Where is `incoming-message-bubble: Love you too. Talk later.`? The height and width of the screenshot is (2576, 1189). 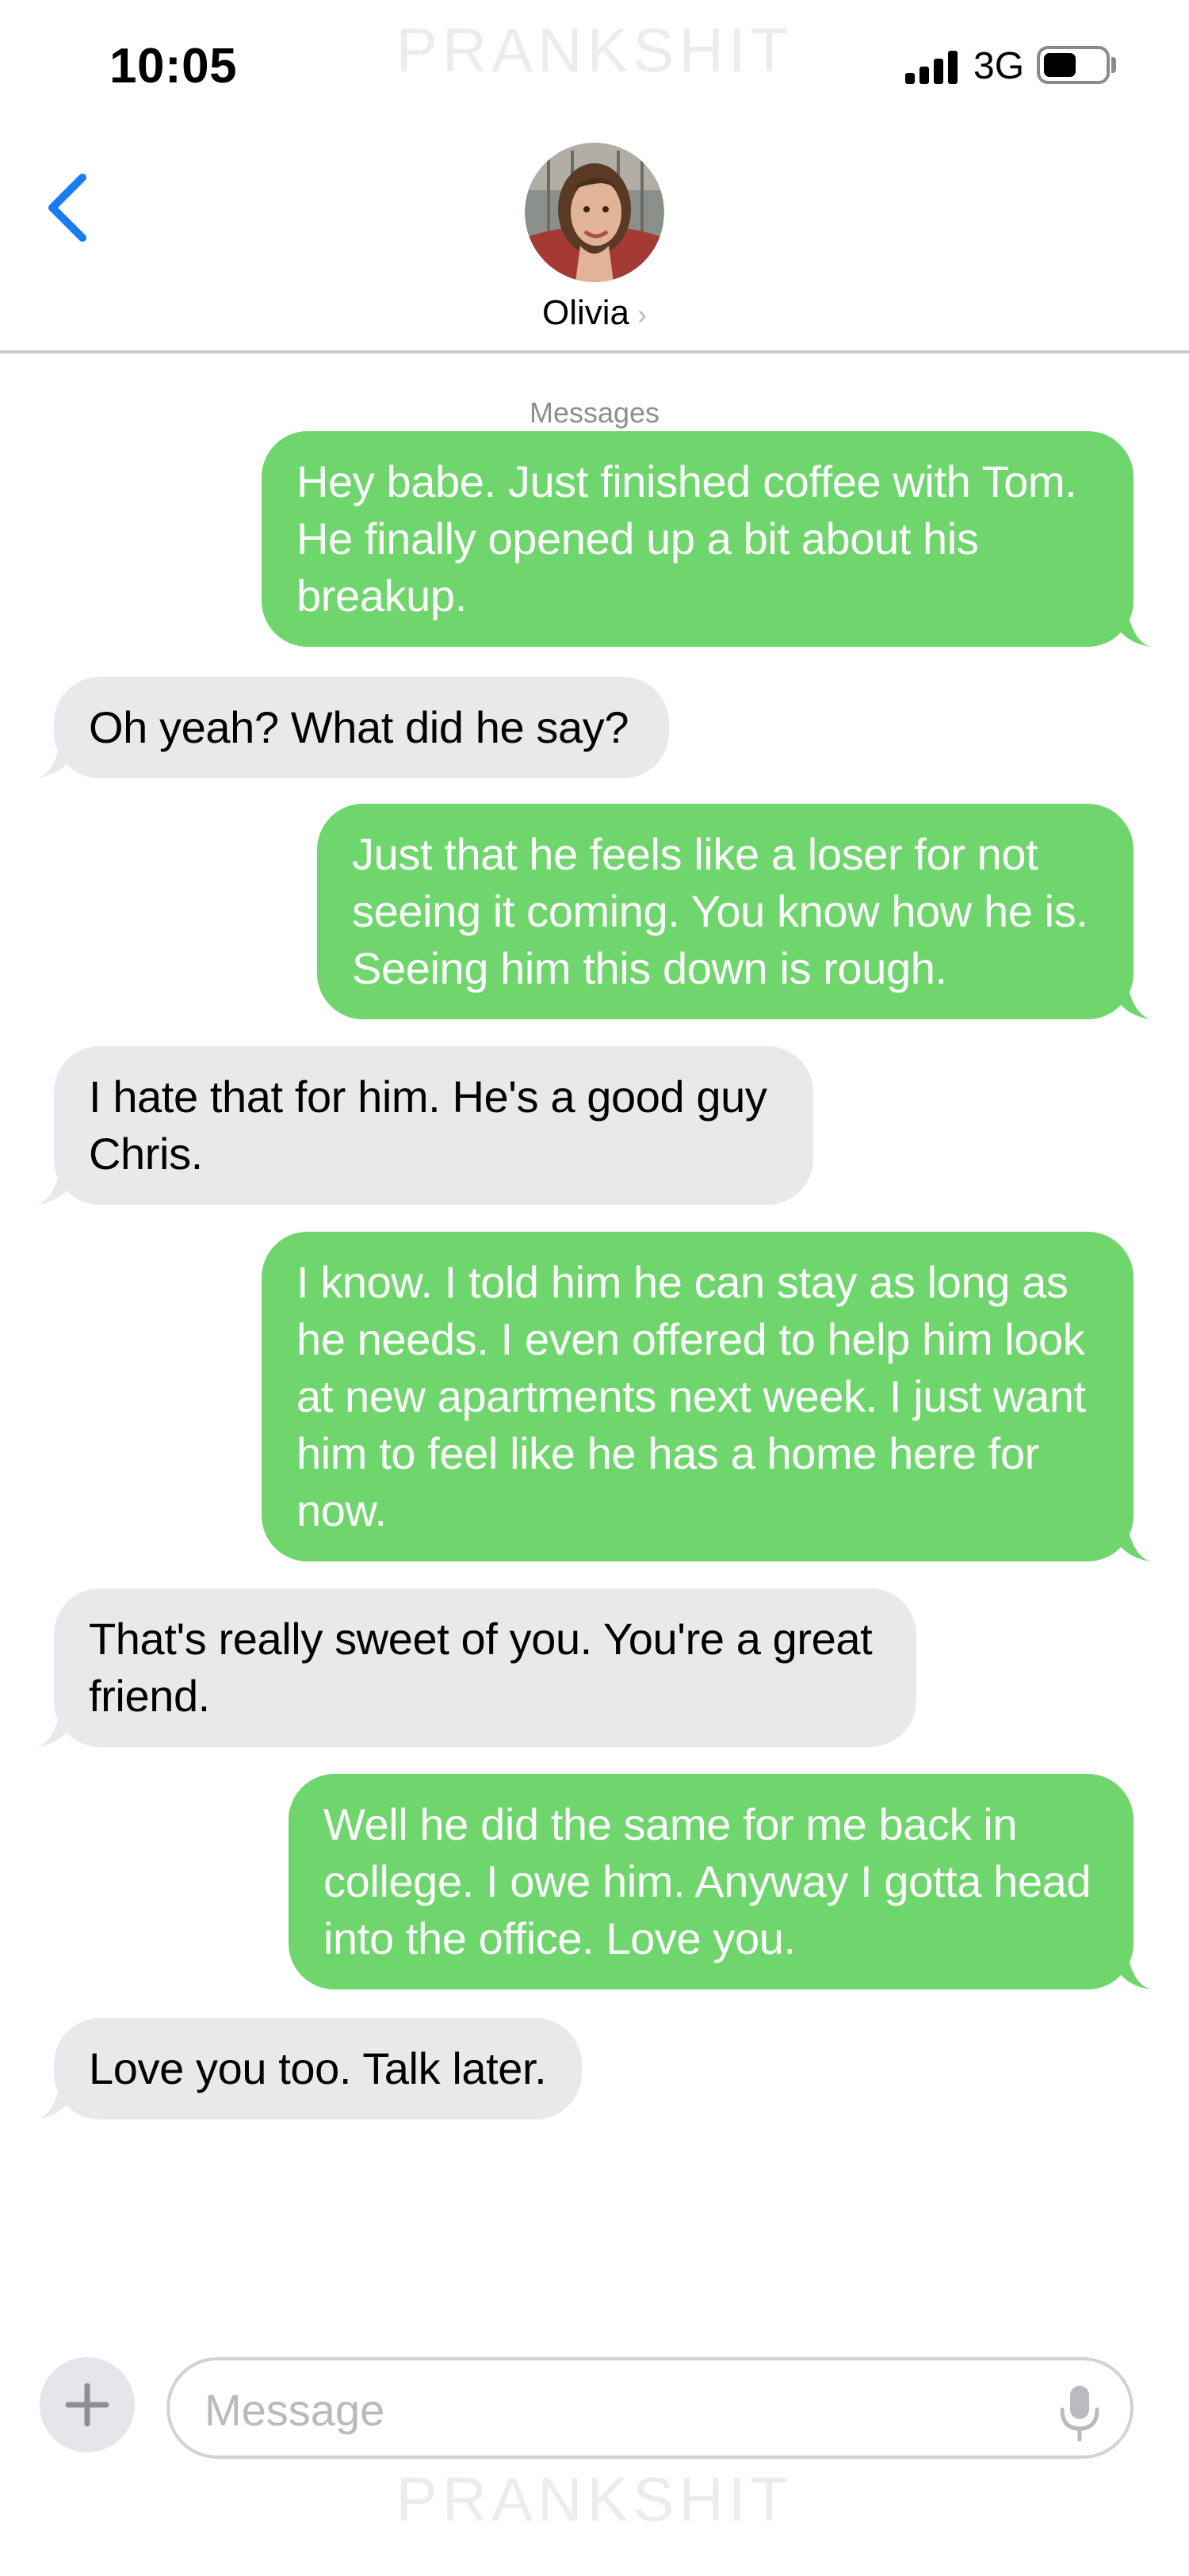 incoming-message-bubble: Love you too. Talk later. is located at coordinates (318, 2068).